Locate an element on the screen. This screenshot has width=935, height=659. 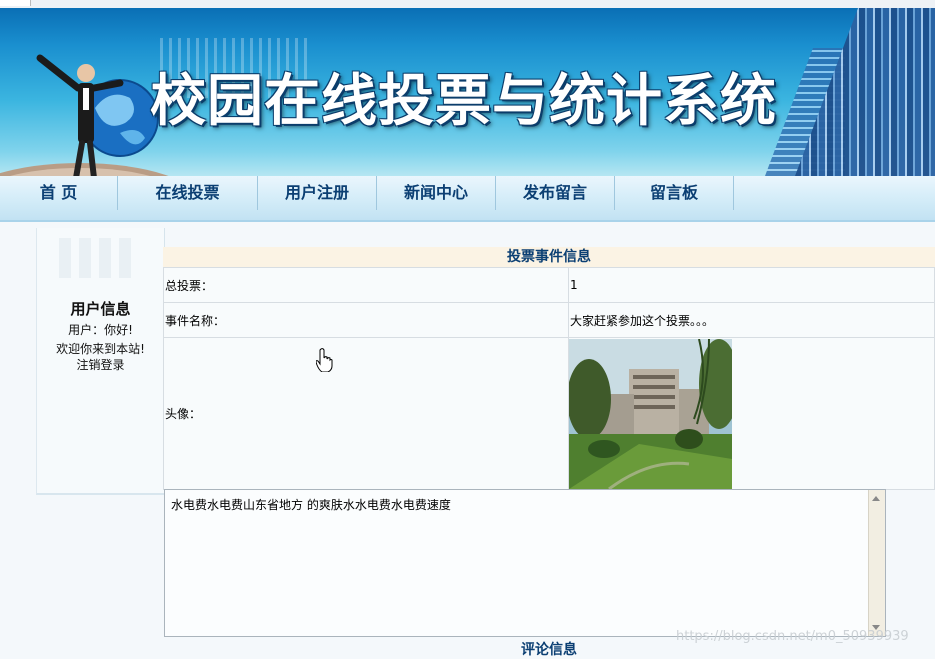
hand-cursor-icon is located at coordinates (324, 360).